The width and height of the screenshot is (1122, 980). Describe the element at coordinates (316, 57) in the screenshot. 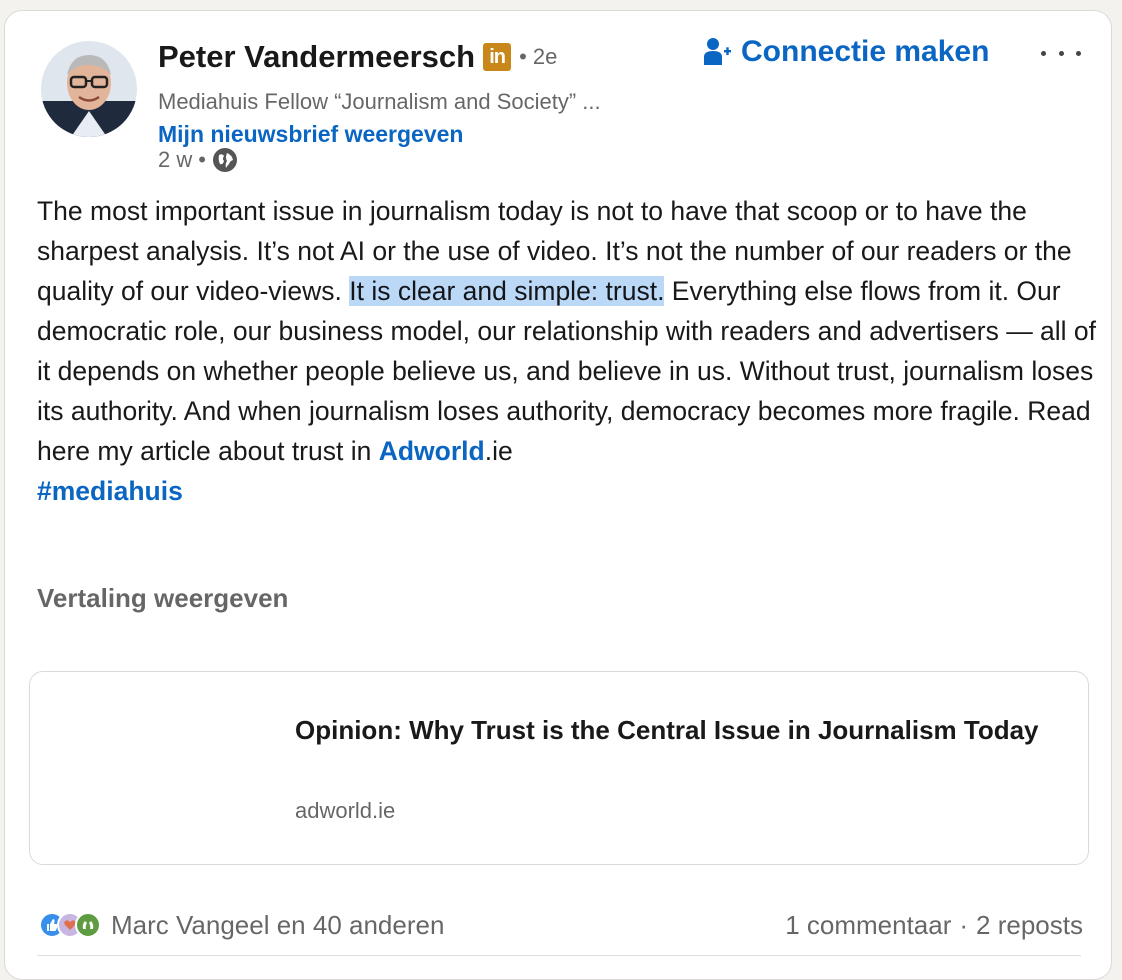

I see `author-name-text: Peter Vandermeersch` at that location.